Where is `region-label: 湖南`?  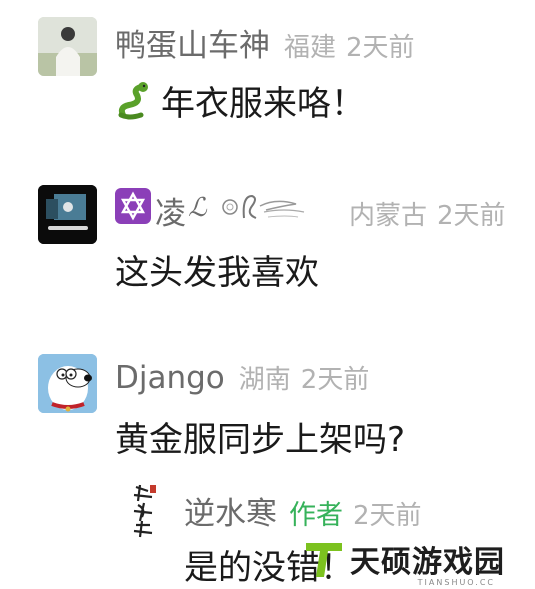
region-label: 湖南 is located at coordinates (264, 380).